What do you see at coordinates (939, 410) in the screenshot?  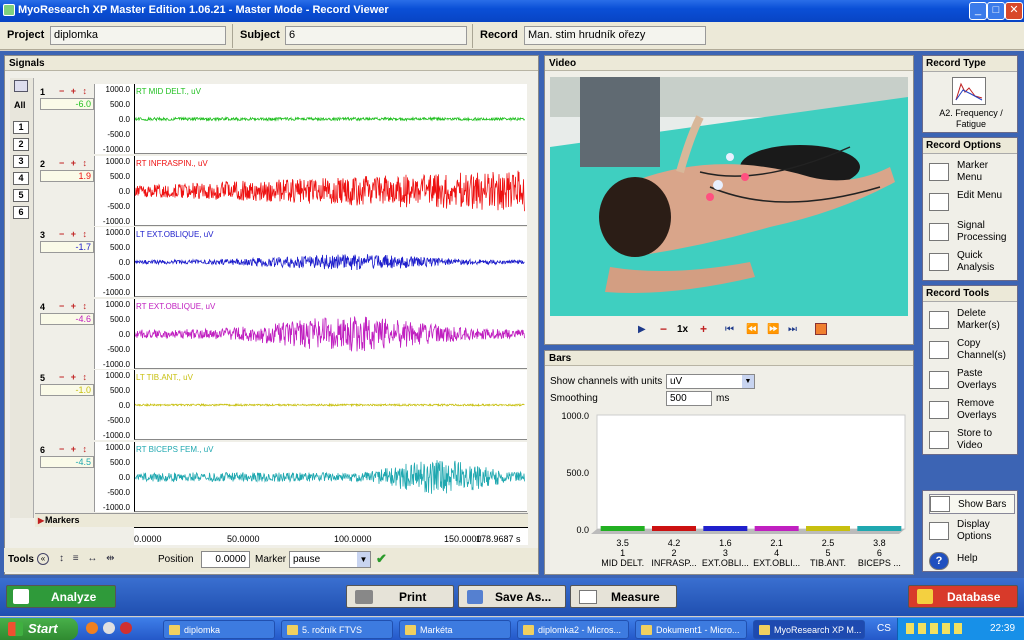 I see `remove-overlays-icon` at bounding box center [939, 410].